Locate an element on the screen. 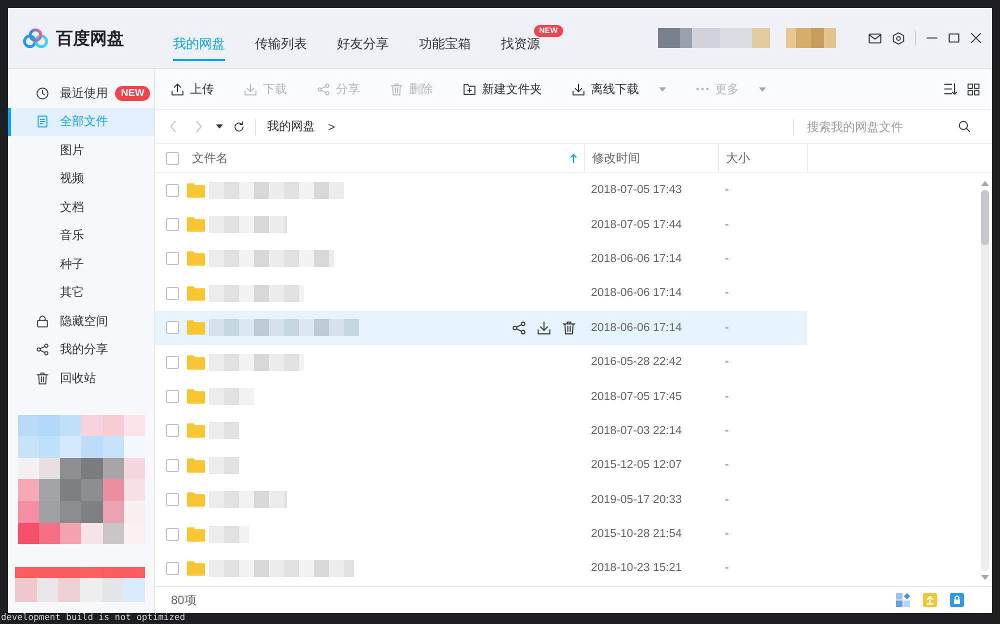 This screenshot has height=624, width=1000. clock-icon is located at coordinates (42, 93).